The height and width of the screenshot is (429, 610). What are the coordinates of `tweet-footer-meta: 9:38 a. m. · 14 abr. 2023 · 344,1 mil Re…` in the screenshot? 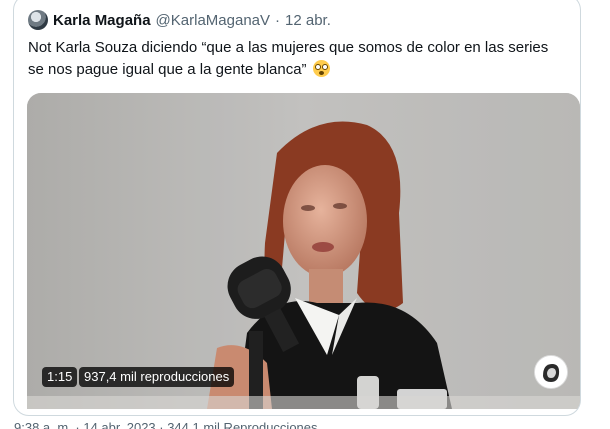 It's located at (166, 424).